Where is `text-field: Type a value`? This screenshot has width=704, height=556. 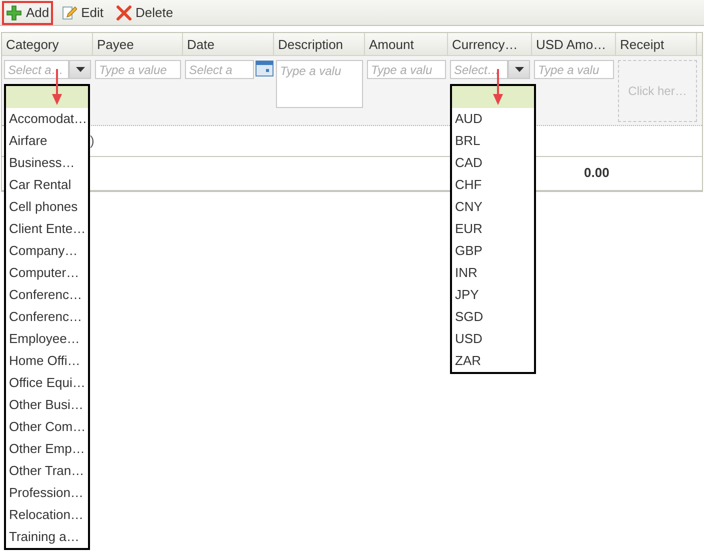 text-field: Type a value is located at coordinates (138, 69).